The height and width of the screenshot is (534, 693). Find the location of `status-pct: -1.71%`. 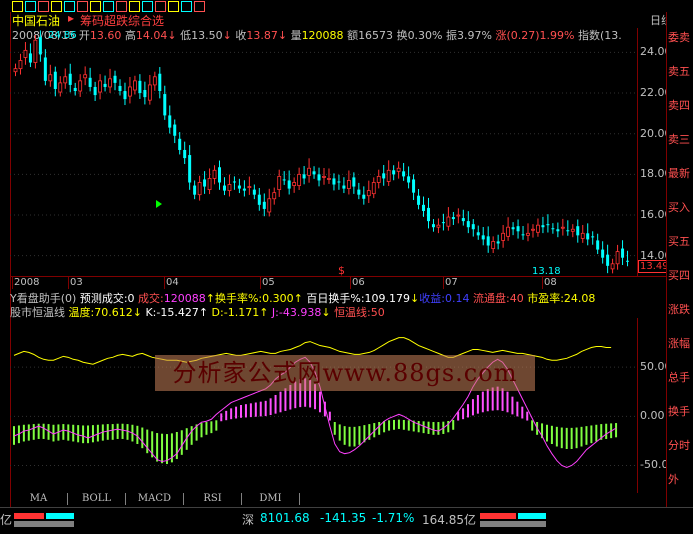

status-pct: -1.71% is located at coordinates (393, 518).